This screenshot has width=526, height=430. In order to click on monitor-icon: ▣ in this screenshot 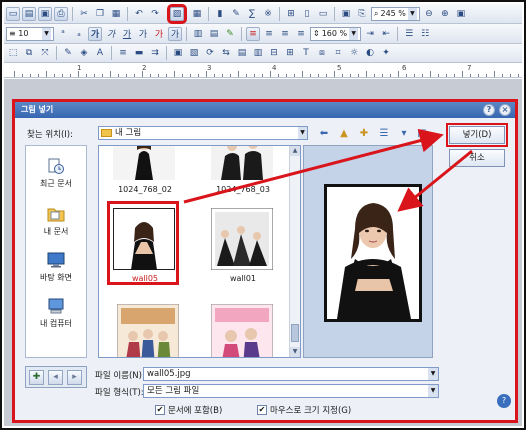, I will do `click(346, 14)`.